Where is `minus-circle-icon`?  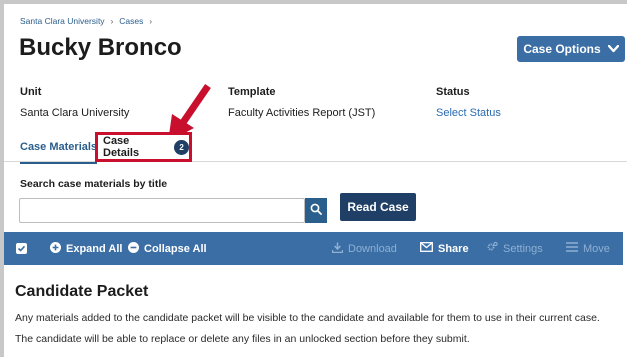 minus-circle-icon is located at coordinates (133, 248).